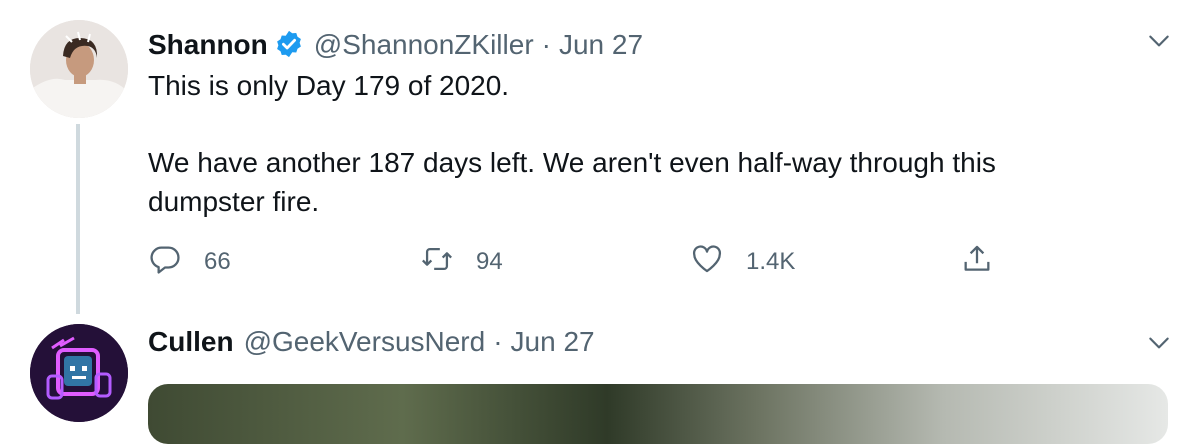 This screenshot has width=1196, height=444. I want to click on retweet-icon, so click(437, 262).